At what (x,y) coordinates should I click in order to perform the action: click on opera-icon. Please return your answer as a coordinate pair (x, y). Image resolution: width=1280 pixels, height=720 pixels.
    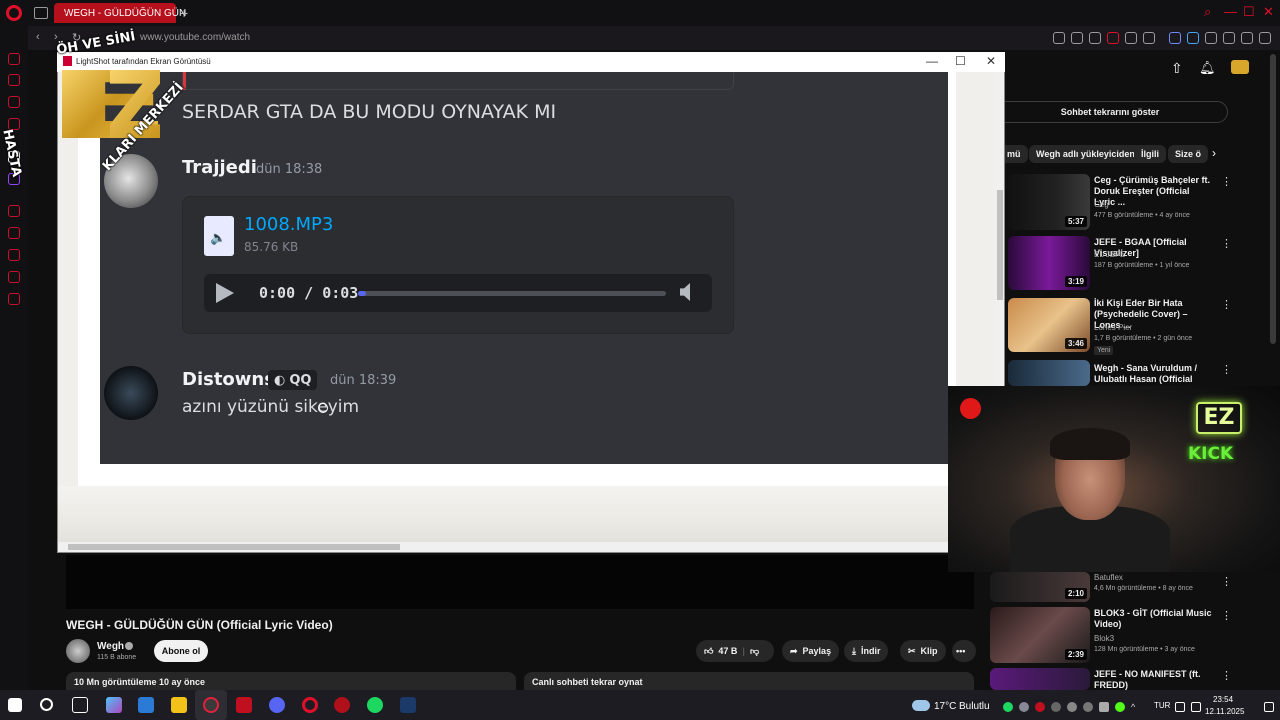
    Looking at the image, I should click on (310, 705).